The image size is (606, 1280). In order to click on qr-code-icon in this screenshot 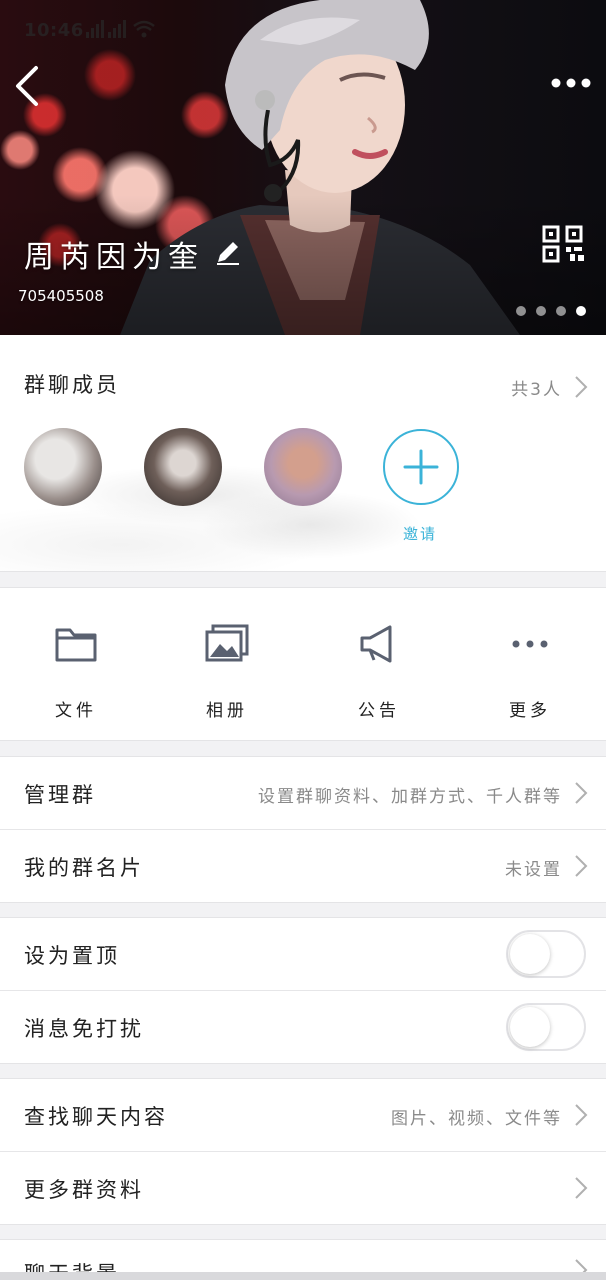, I will do `click(564, 245)`.